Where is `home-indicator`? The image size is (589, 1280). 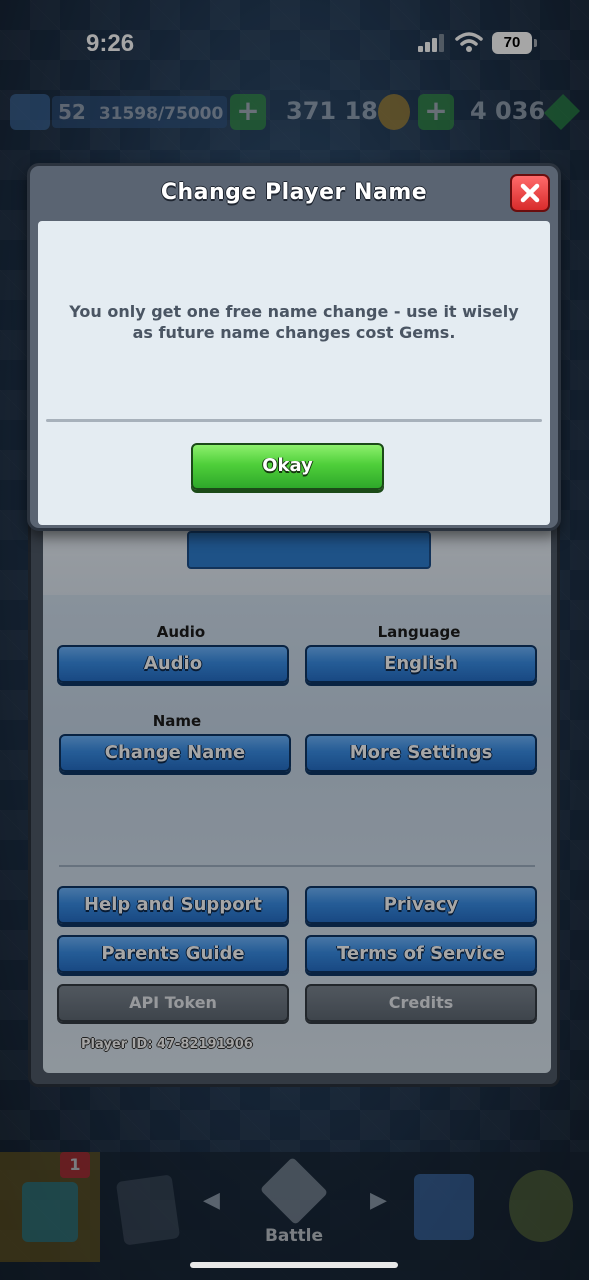 home-indicator is located at coordinates (294, 1265).